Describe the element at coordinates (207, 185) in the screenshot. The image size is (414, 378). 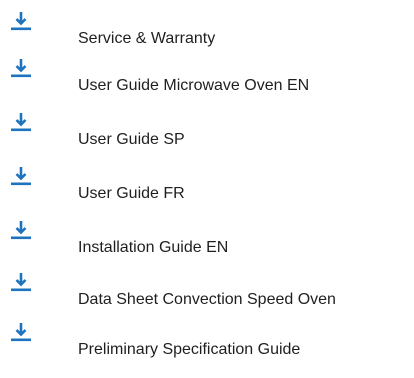
I see `download-link-user-guide-fr: User Guide FR` at that location.